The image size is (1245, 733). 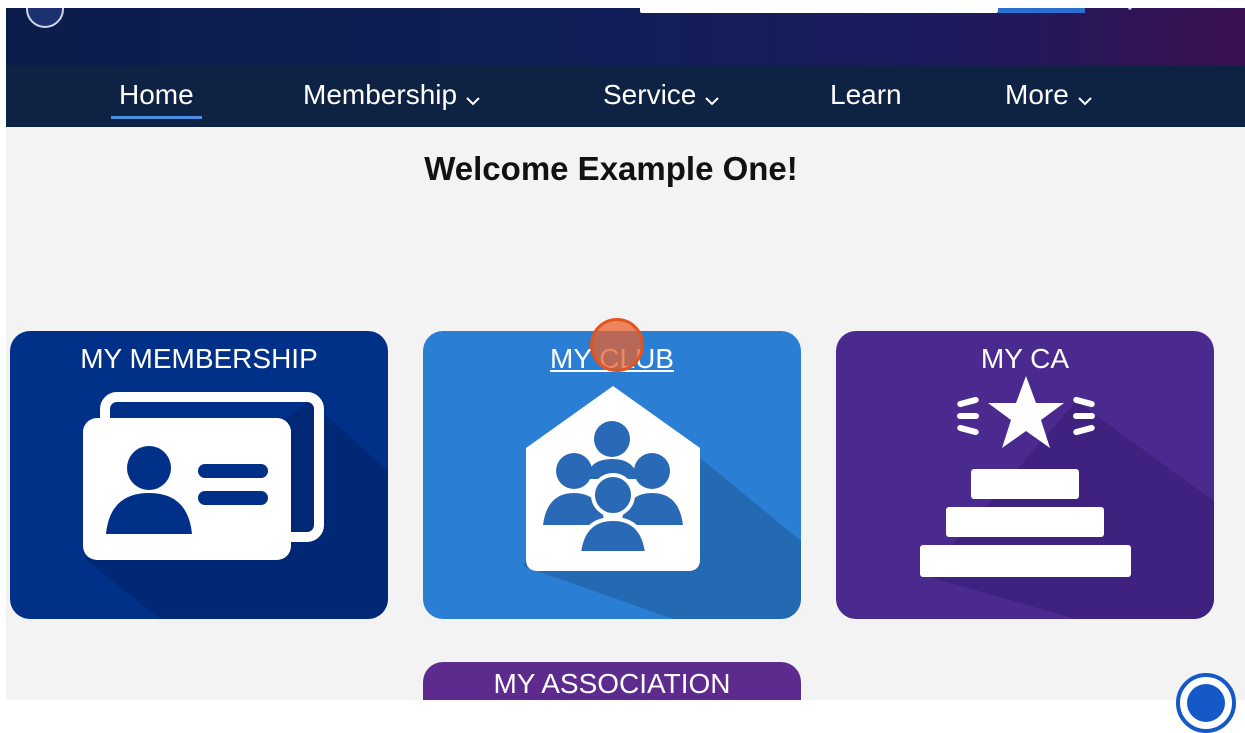 I want to click on nav-item-membership: Membership, so click(x=392, y=96).